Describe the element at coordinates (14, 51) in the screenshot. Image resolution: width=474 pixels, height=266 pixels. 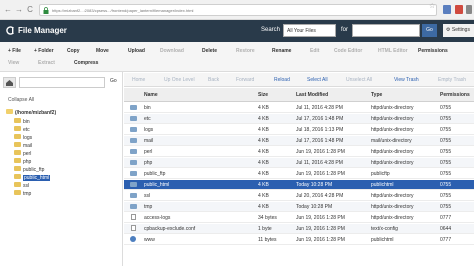
I see `new-file-button: + File` at that location.